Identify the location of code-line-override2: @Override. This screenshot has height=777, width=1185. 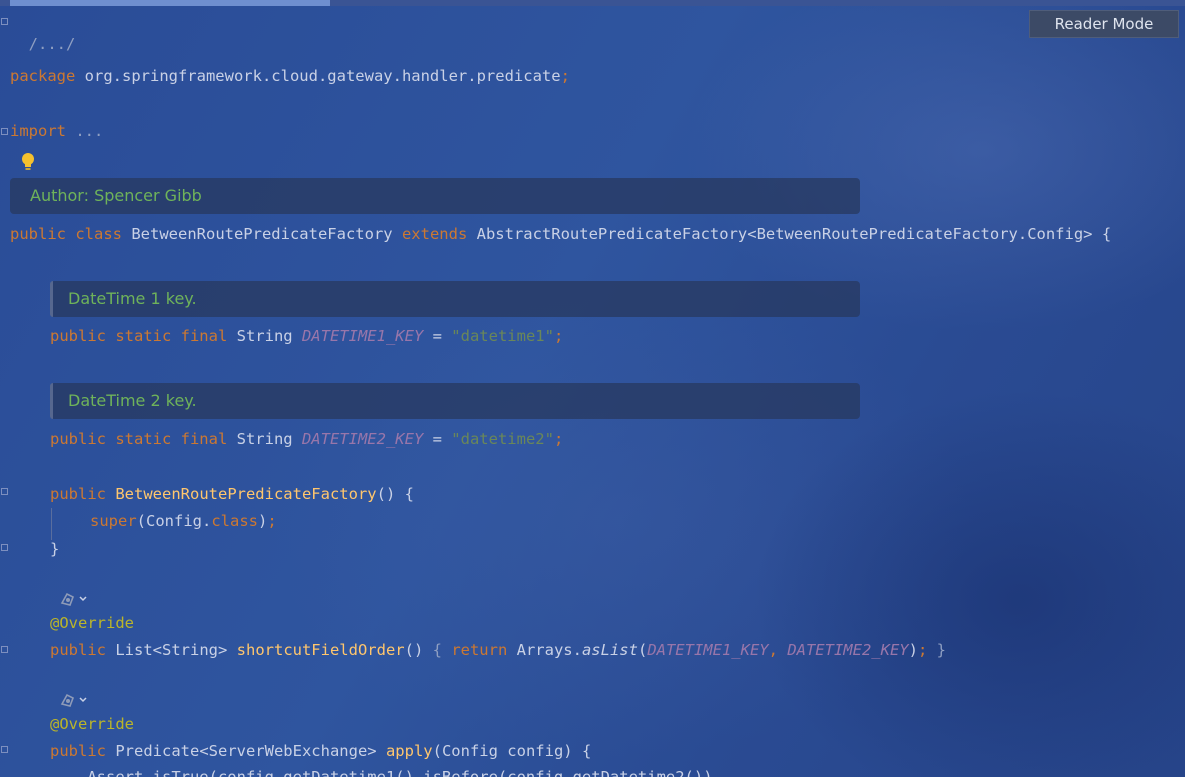
(92, 724).